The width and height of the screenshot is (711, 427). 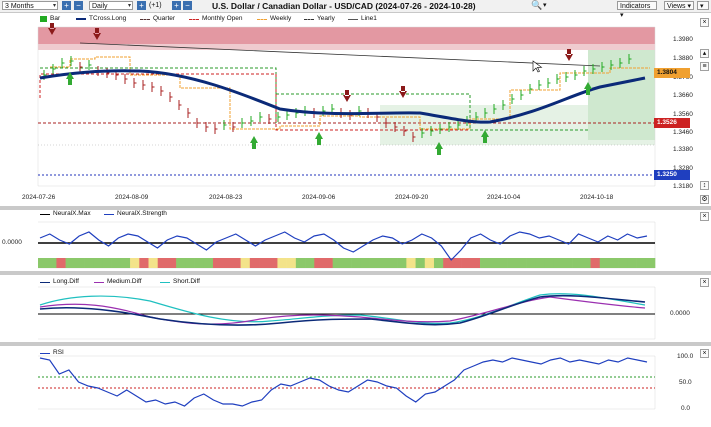 What do you see at coordinates (111, 5) in the screenshot?
I see `interval-select: Daily ▾` at bounding box center [111, 5].